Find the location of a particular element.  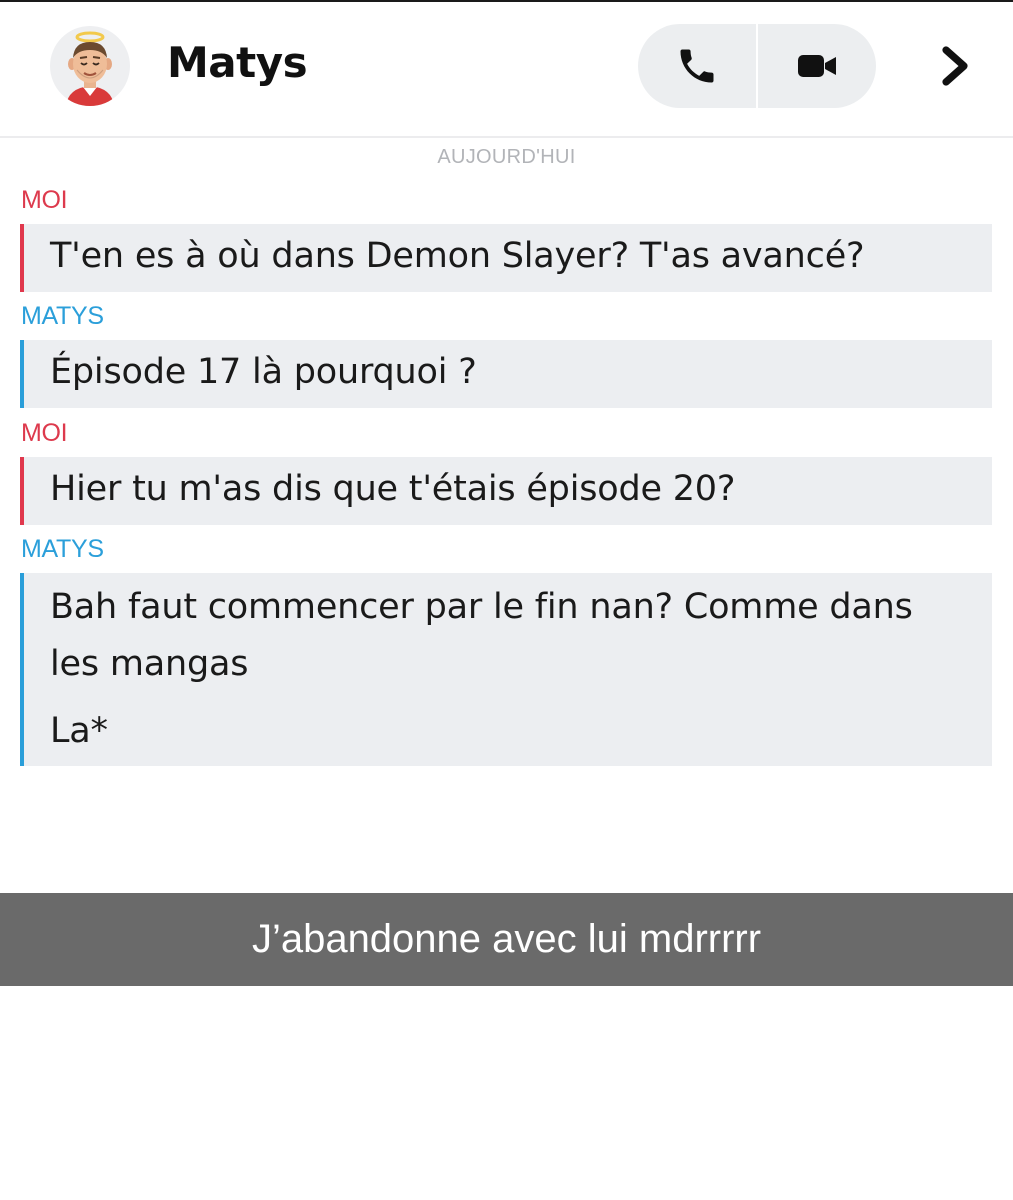

chat-header: Matys is located at coordinates (506, 70).